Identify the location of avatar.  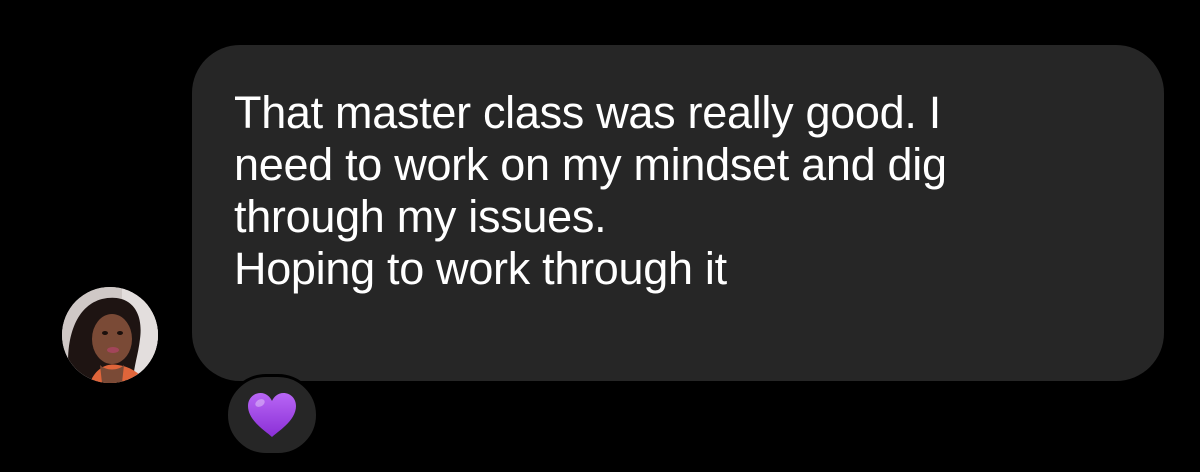
(110, 335).